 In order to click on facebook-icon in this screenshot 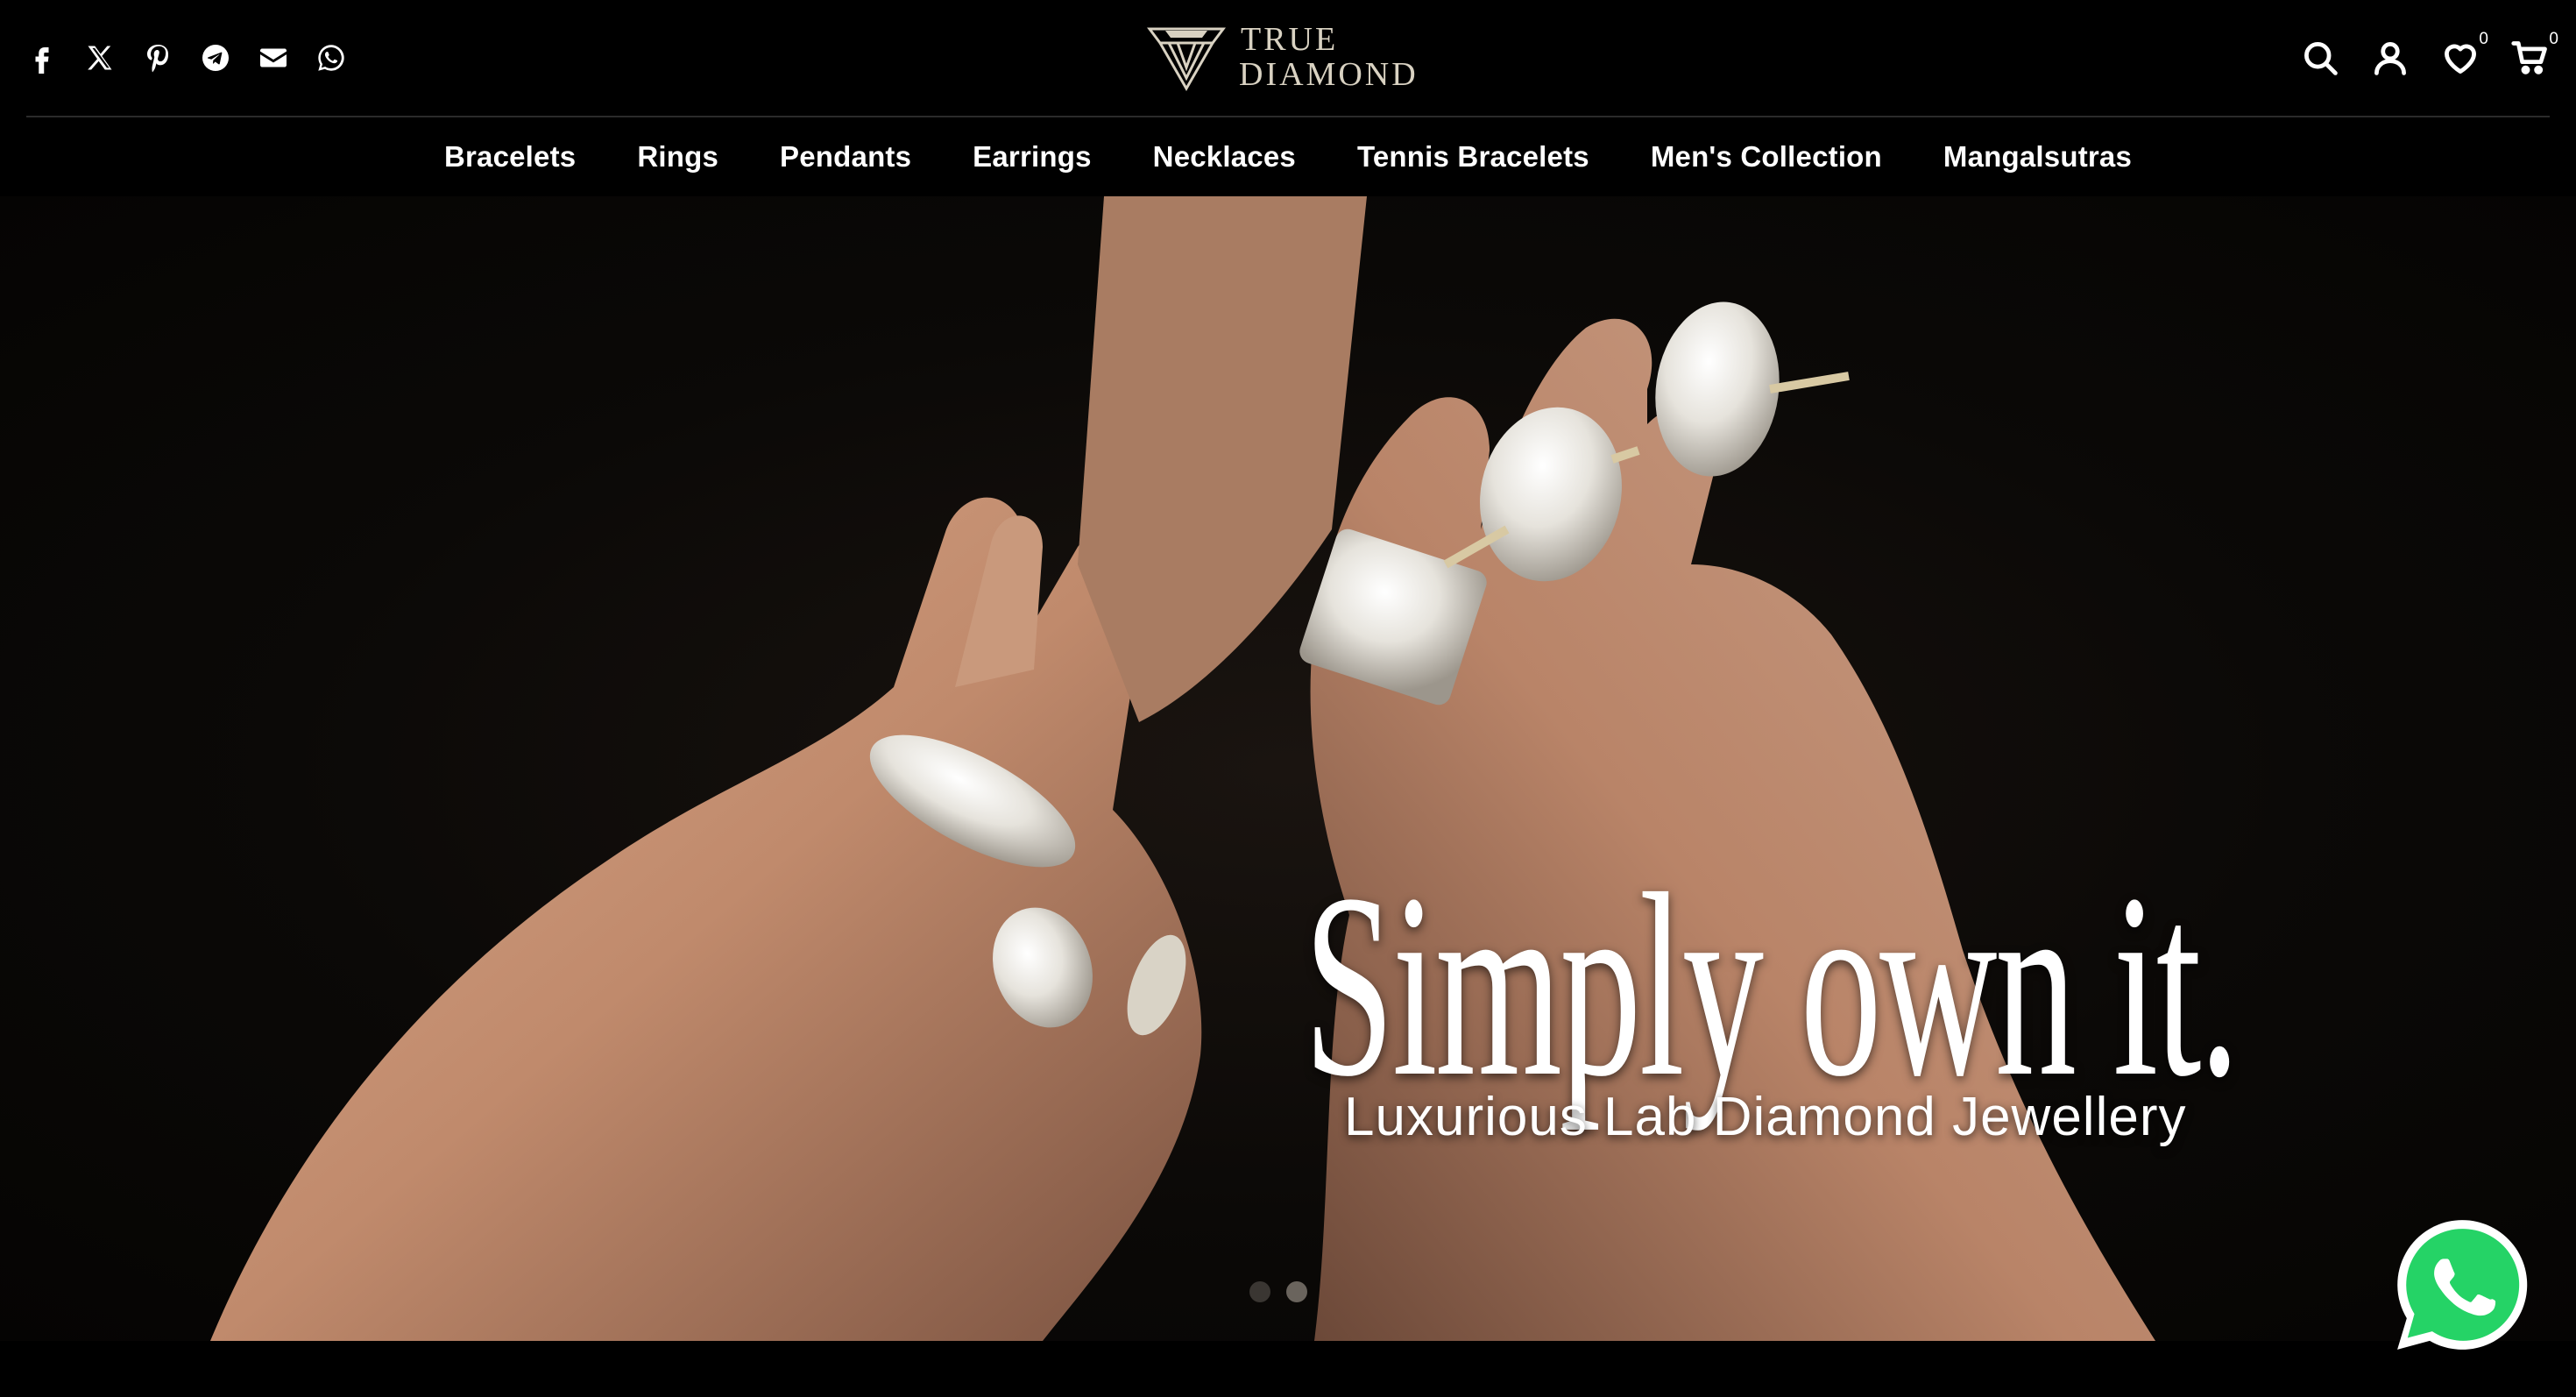, I will do `click(42, 58)`.